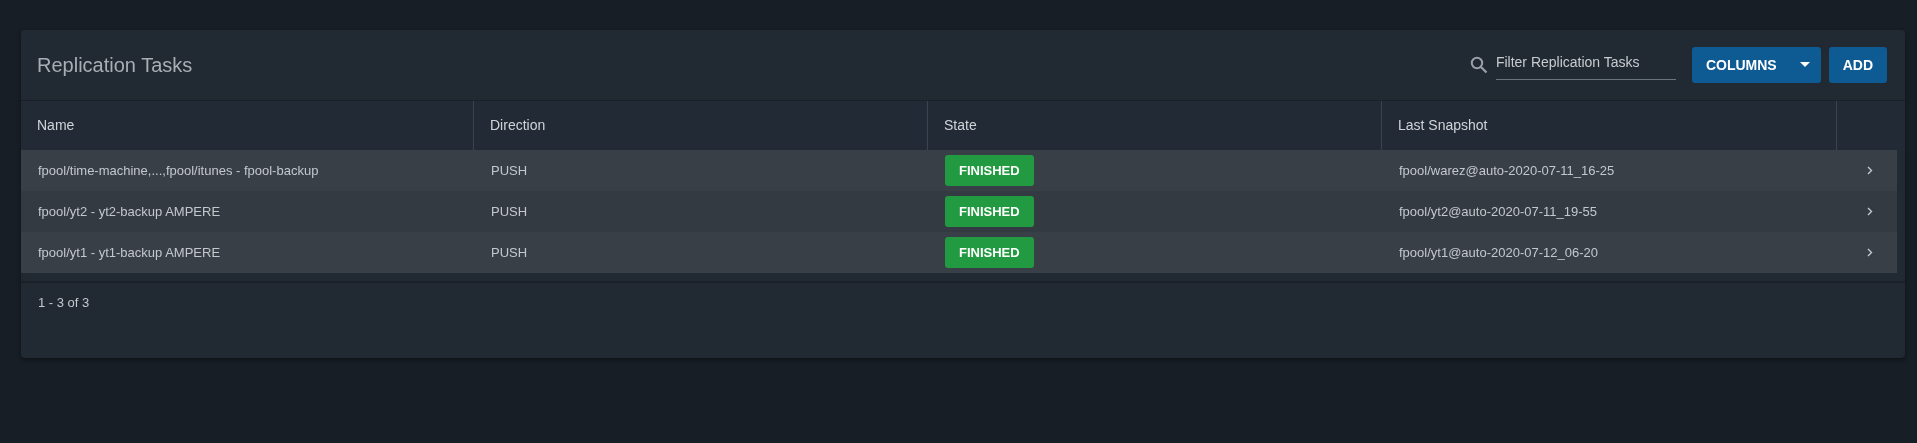  What do you see at coordinates (64, 303) in the screenshot?
I see `pagination-range: 1 - 3 of 3` at bounding box center [64, 303].